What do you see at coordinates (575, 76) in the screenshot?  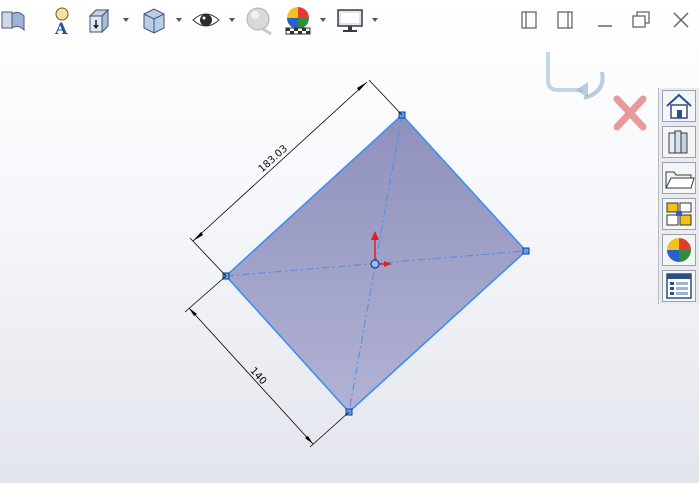 I see `exit-sketch-icon` at bounding box center [575, 76].